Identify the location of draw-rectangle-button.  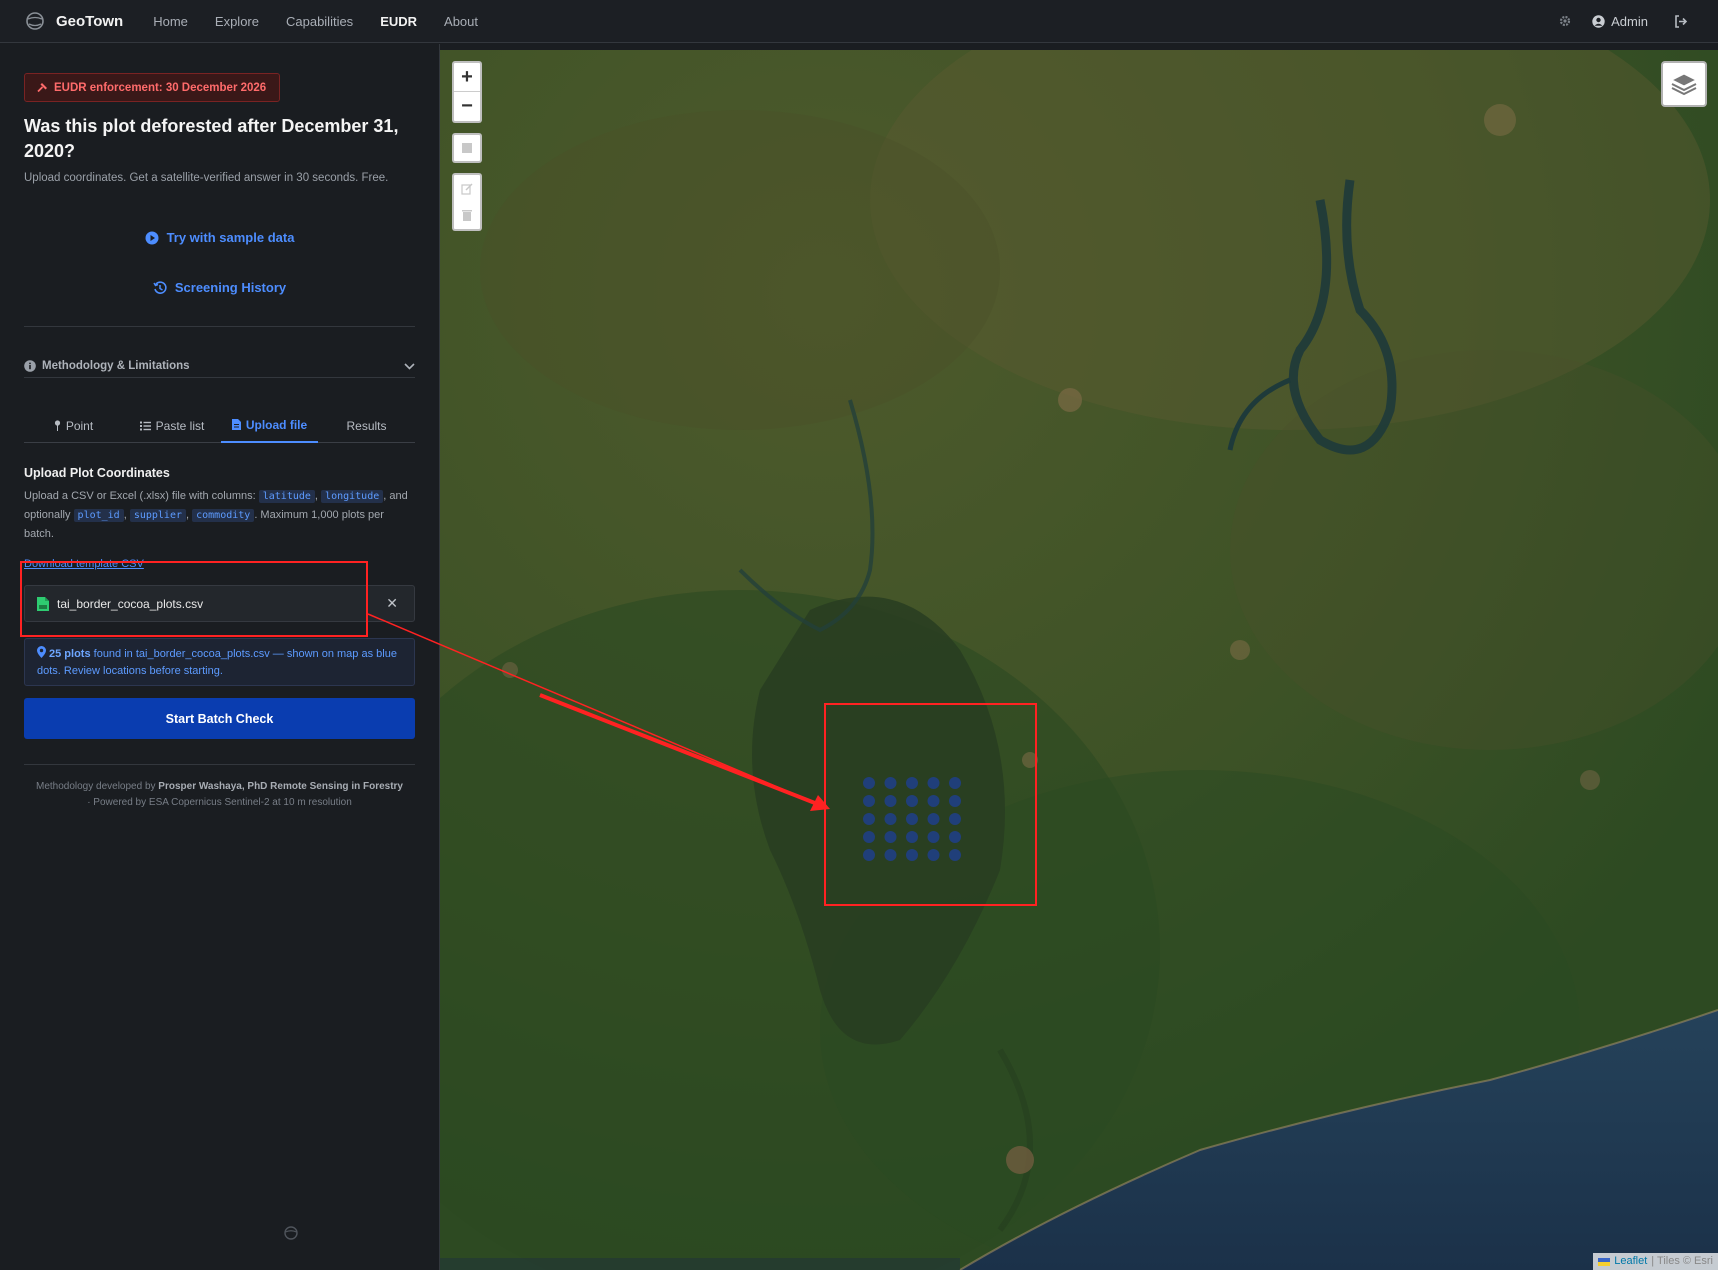
(467, 148).